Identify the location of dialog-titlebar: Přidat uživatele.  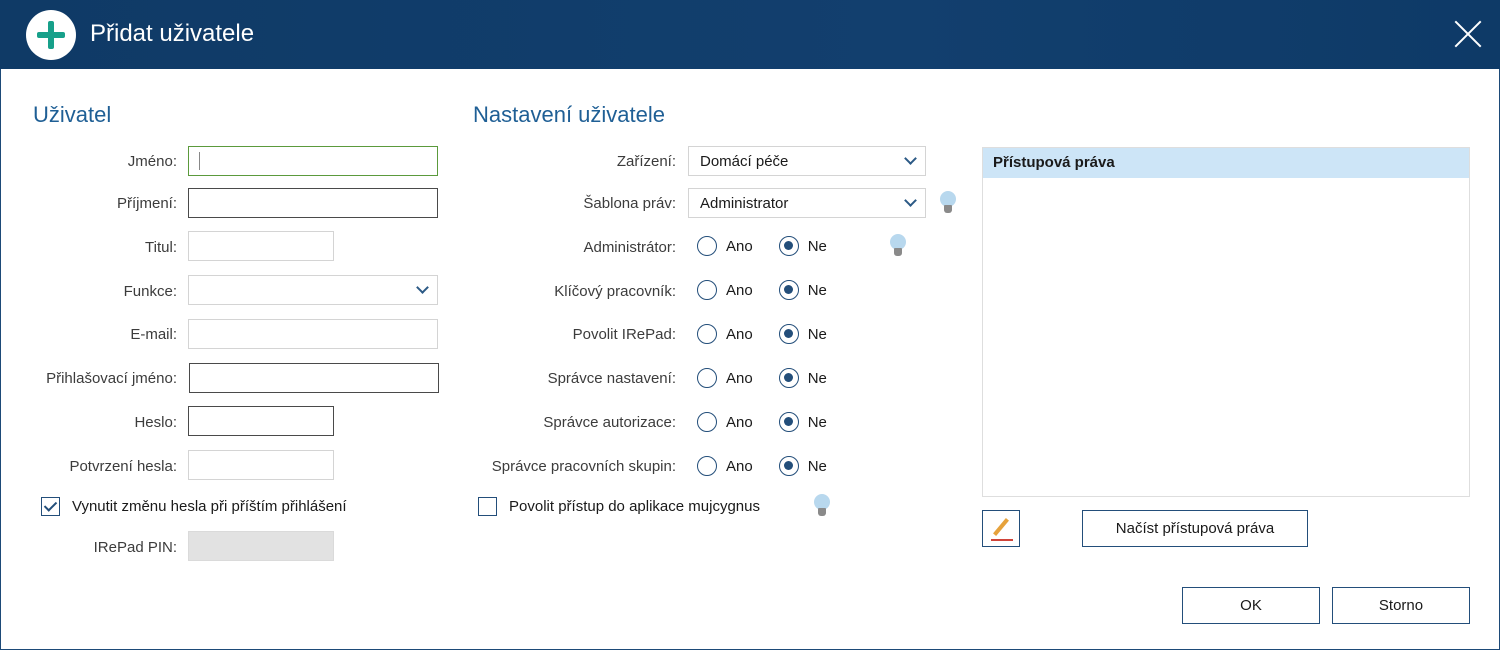
(750, 34).